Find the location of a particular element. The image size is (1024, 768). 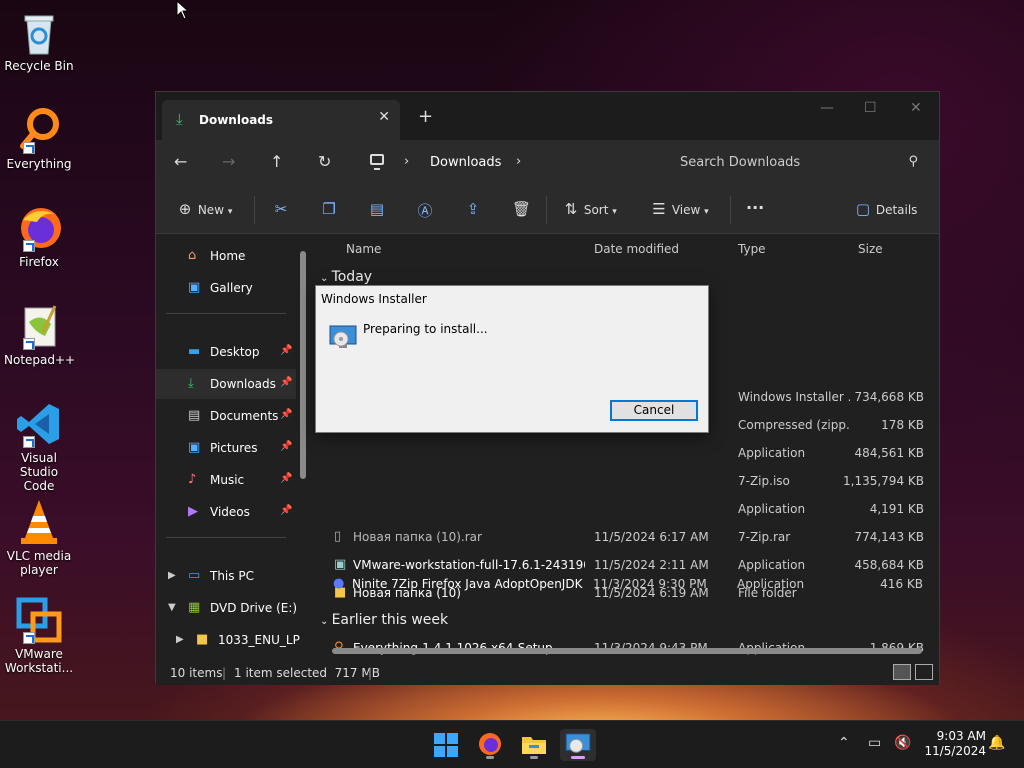

details-button: ▢ Details is located at coordinates (886, 209).